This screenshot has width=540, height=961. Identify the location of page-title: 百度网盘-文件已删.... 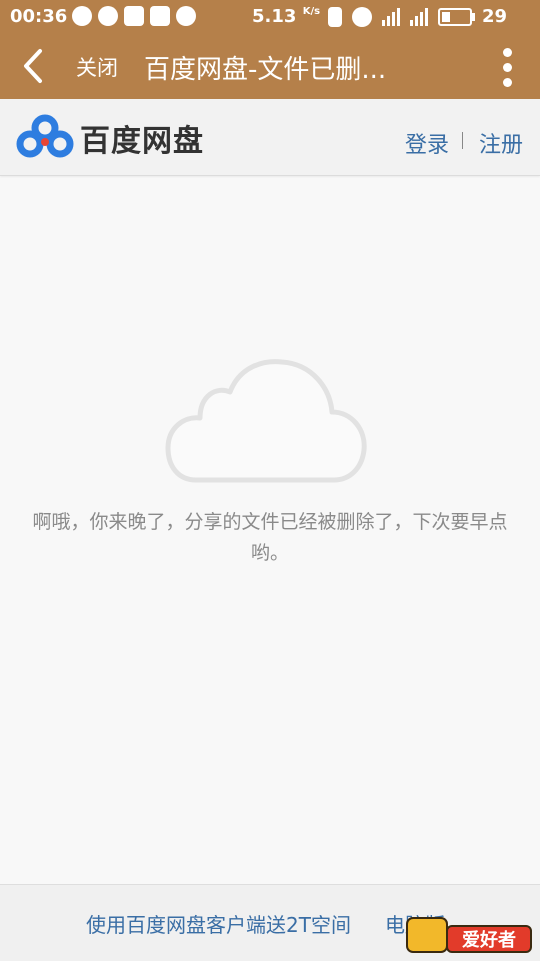
(265, 70).